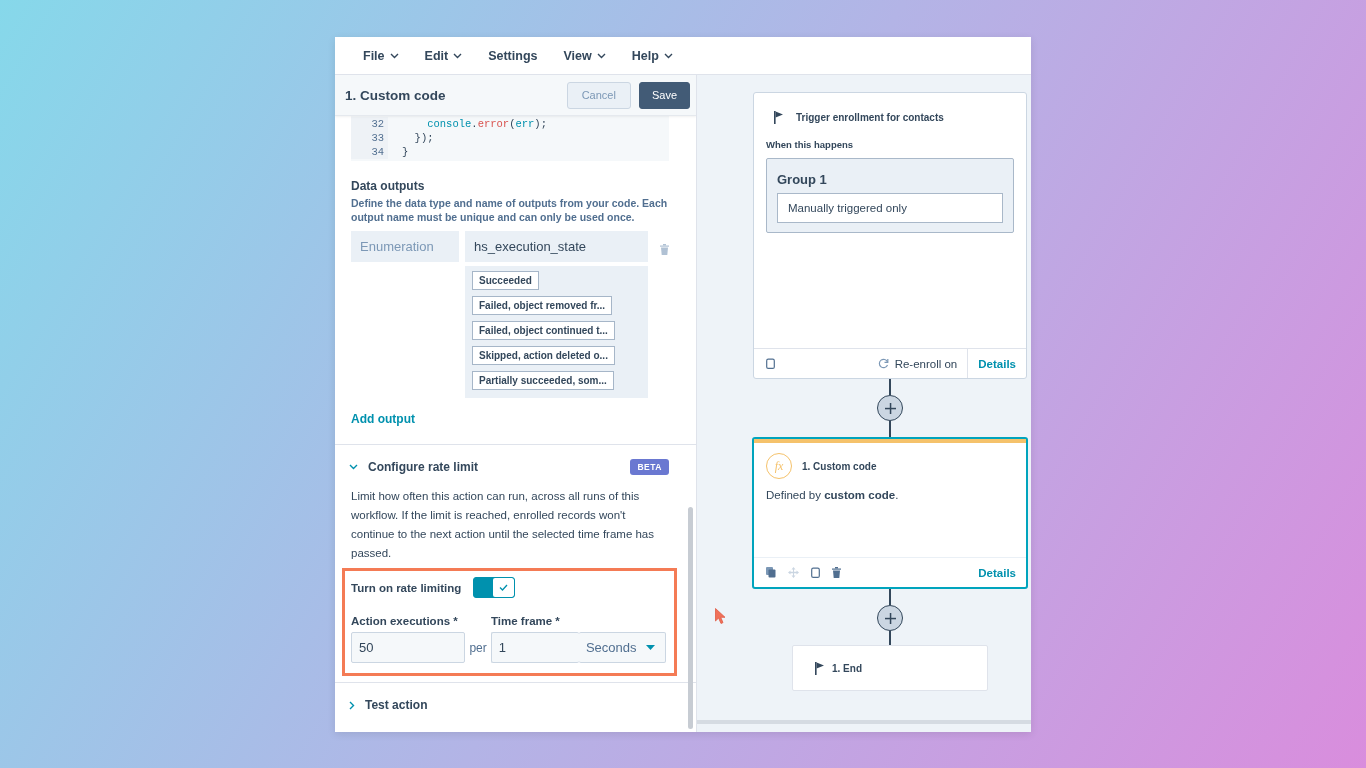 The image size is (1366, 768). I want to click on menu-item: View, so click(584, 55).